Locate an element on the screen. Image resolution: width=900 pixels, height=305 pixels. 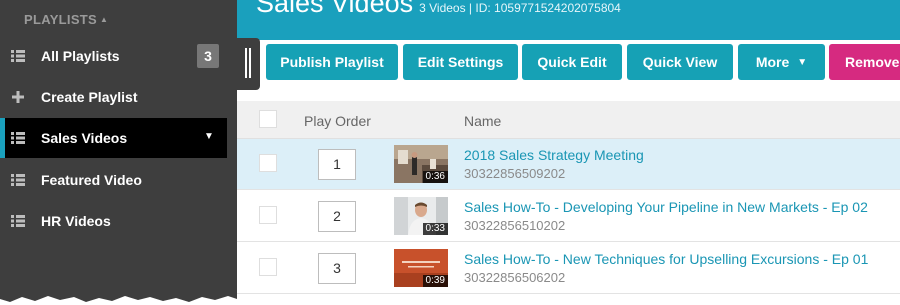
sidebar-item-all-playlists: All Playlists 3 is located at coordinates (113, 56).